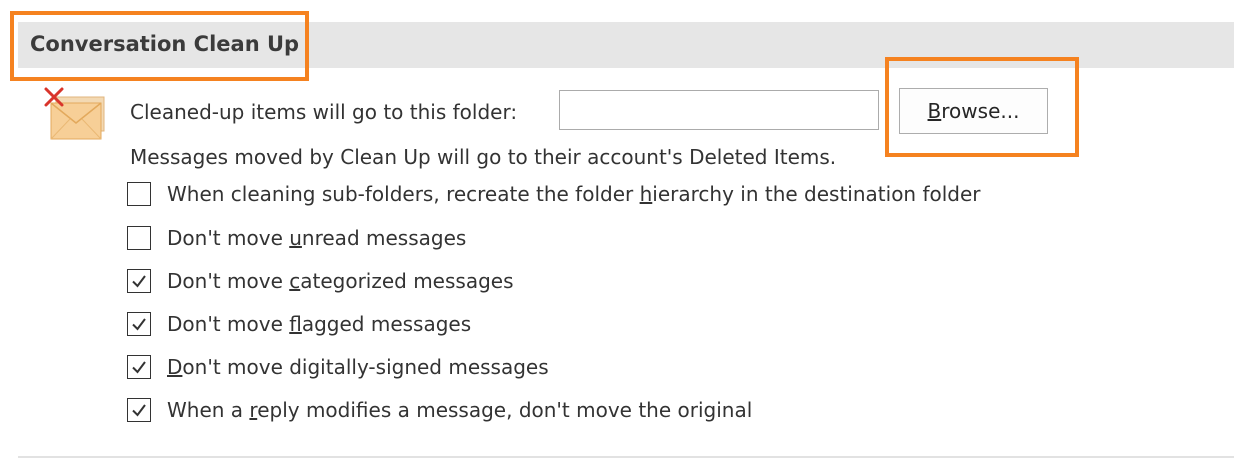  What do you see at coordinates (253, 410) in the screenshot?
I see `access-key-letter: r` at bounding box center [253, 410].